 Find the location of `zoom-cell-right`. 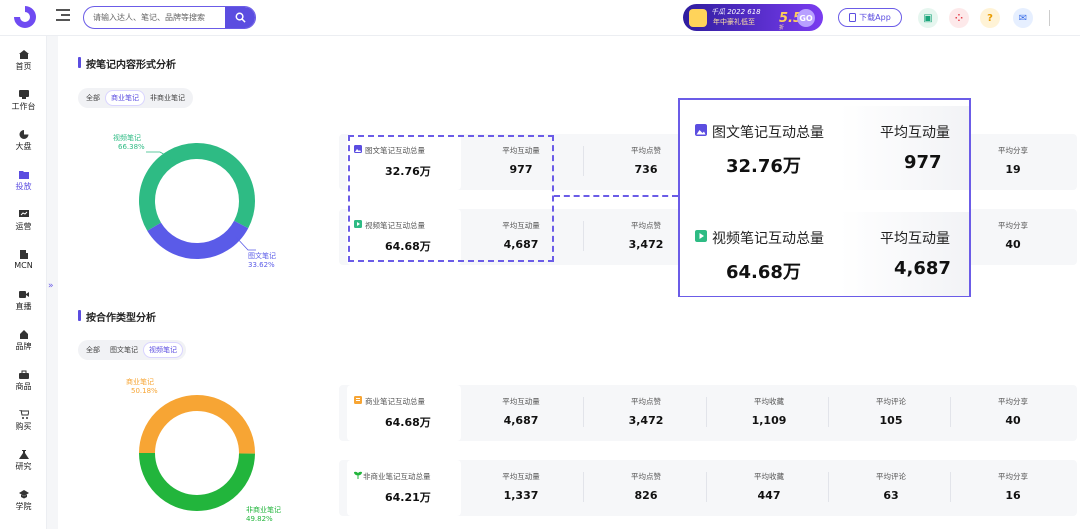

zoom-cell-right is located at coordinates (904, 148).